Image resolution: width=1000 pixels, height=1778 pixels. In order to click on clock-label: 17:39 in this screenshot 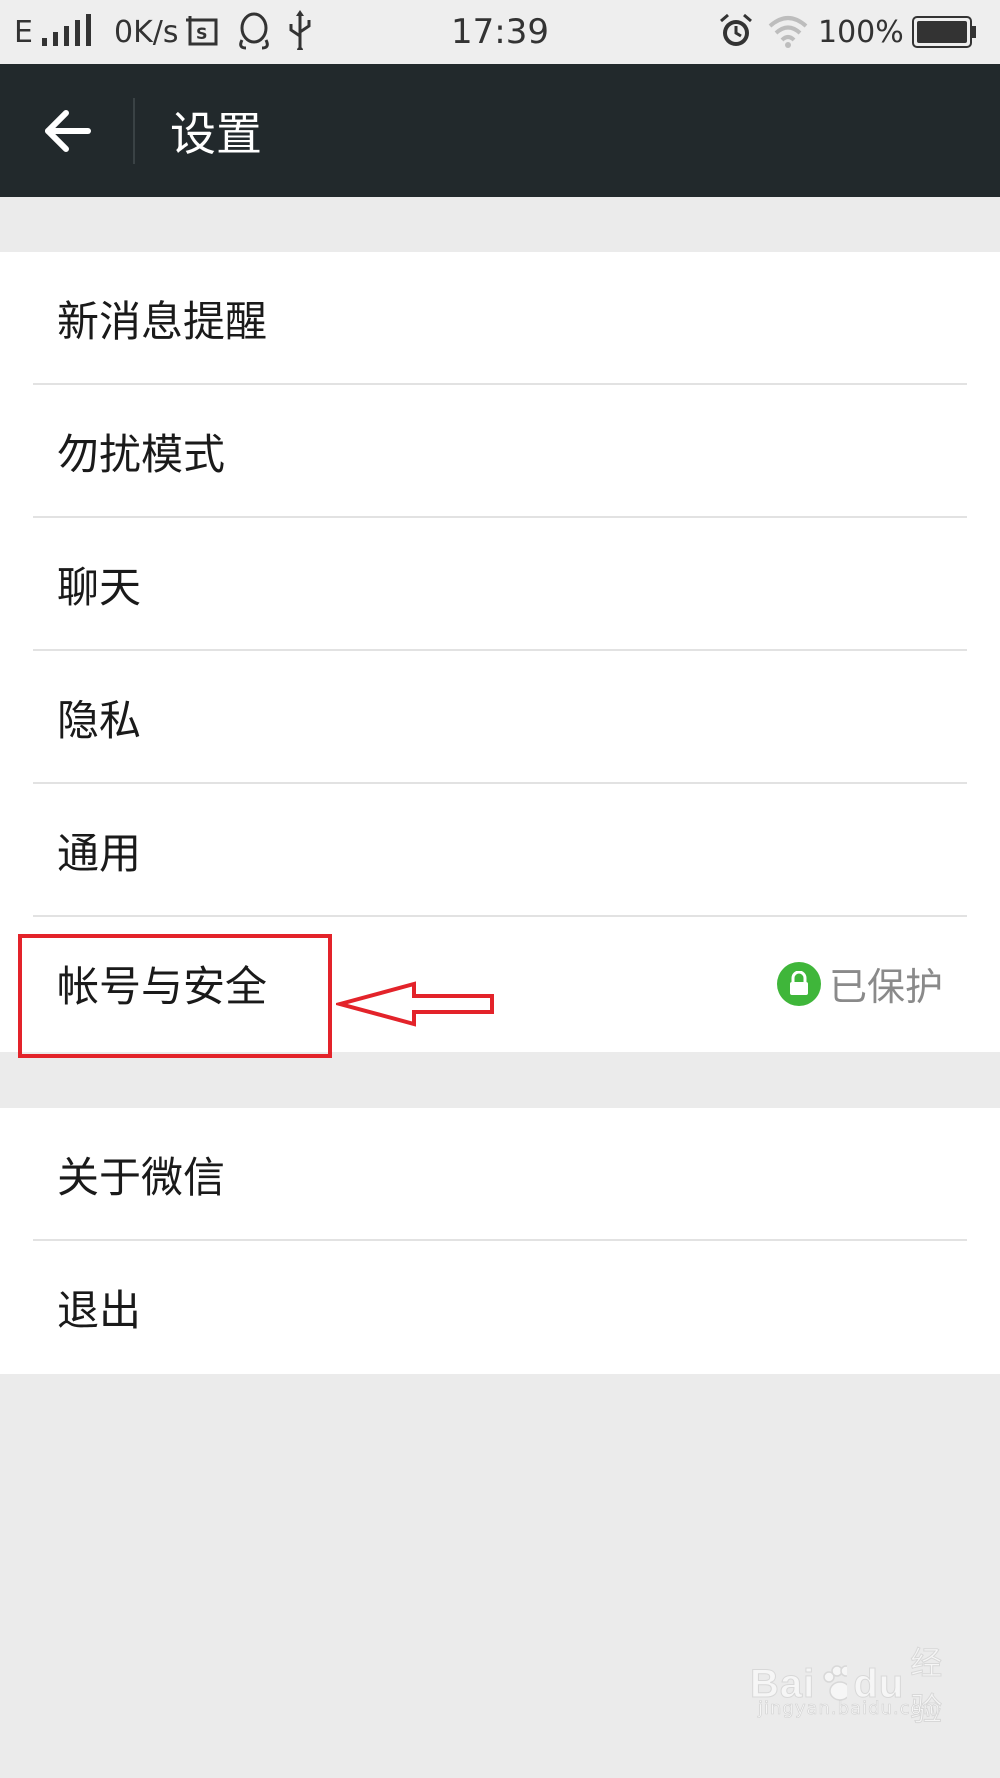, I will do `click(500, 32)`.